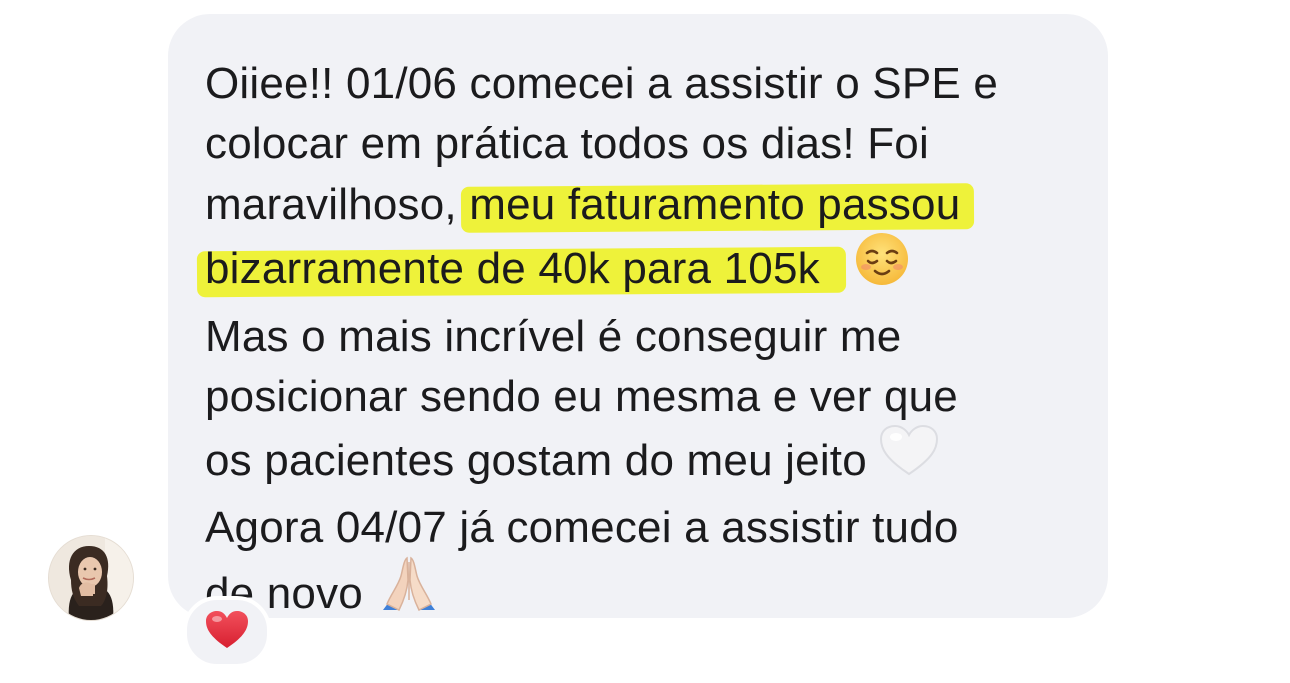 The image size is (1290, 683). I want to click on message-line: posicionar sendo eu mesma e ver que, so click(581, 397).